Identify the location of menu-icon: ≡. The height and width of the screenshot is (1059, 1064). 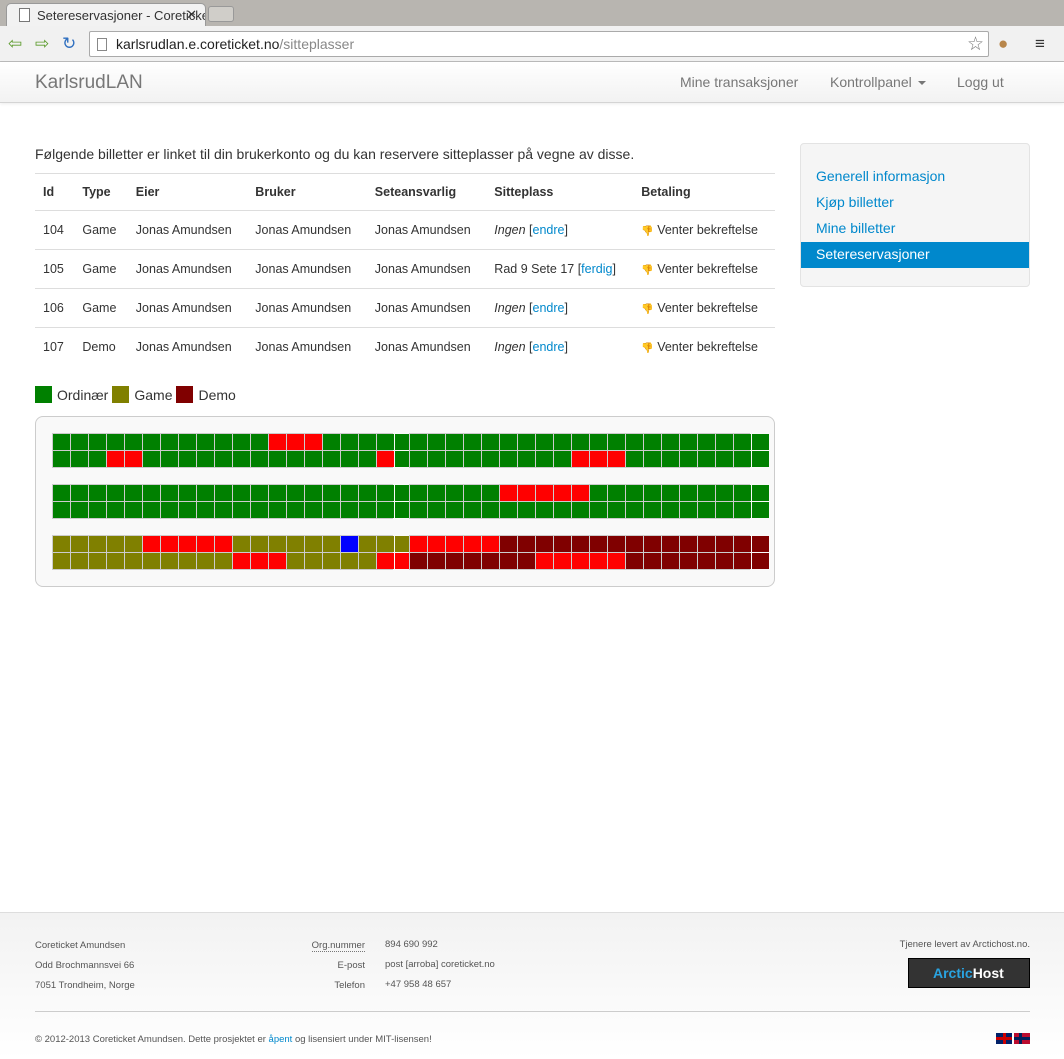
(1040, 44).